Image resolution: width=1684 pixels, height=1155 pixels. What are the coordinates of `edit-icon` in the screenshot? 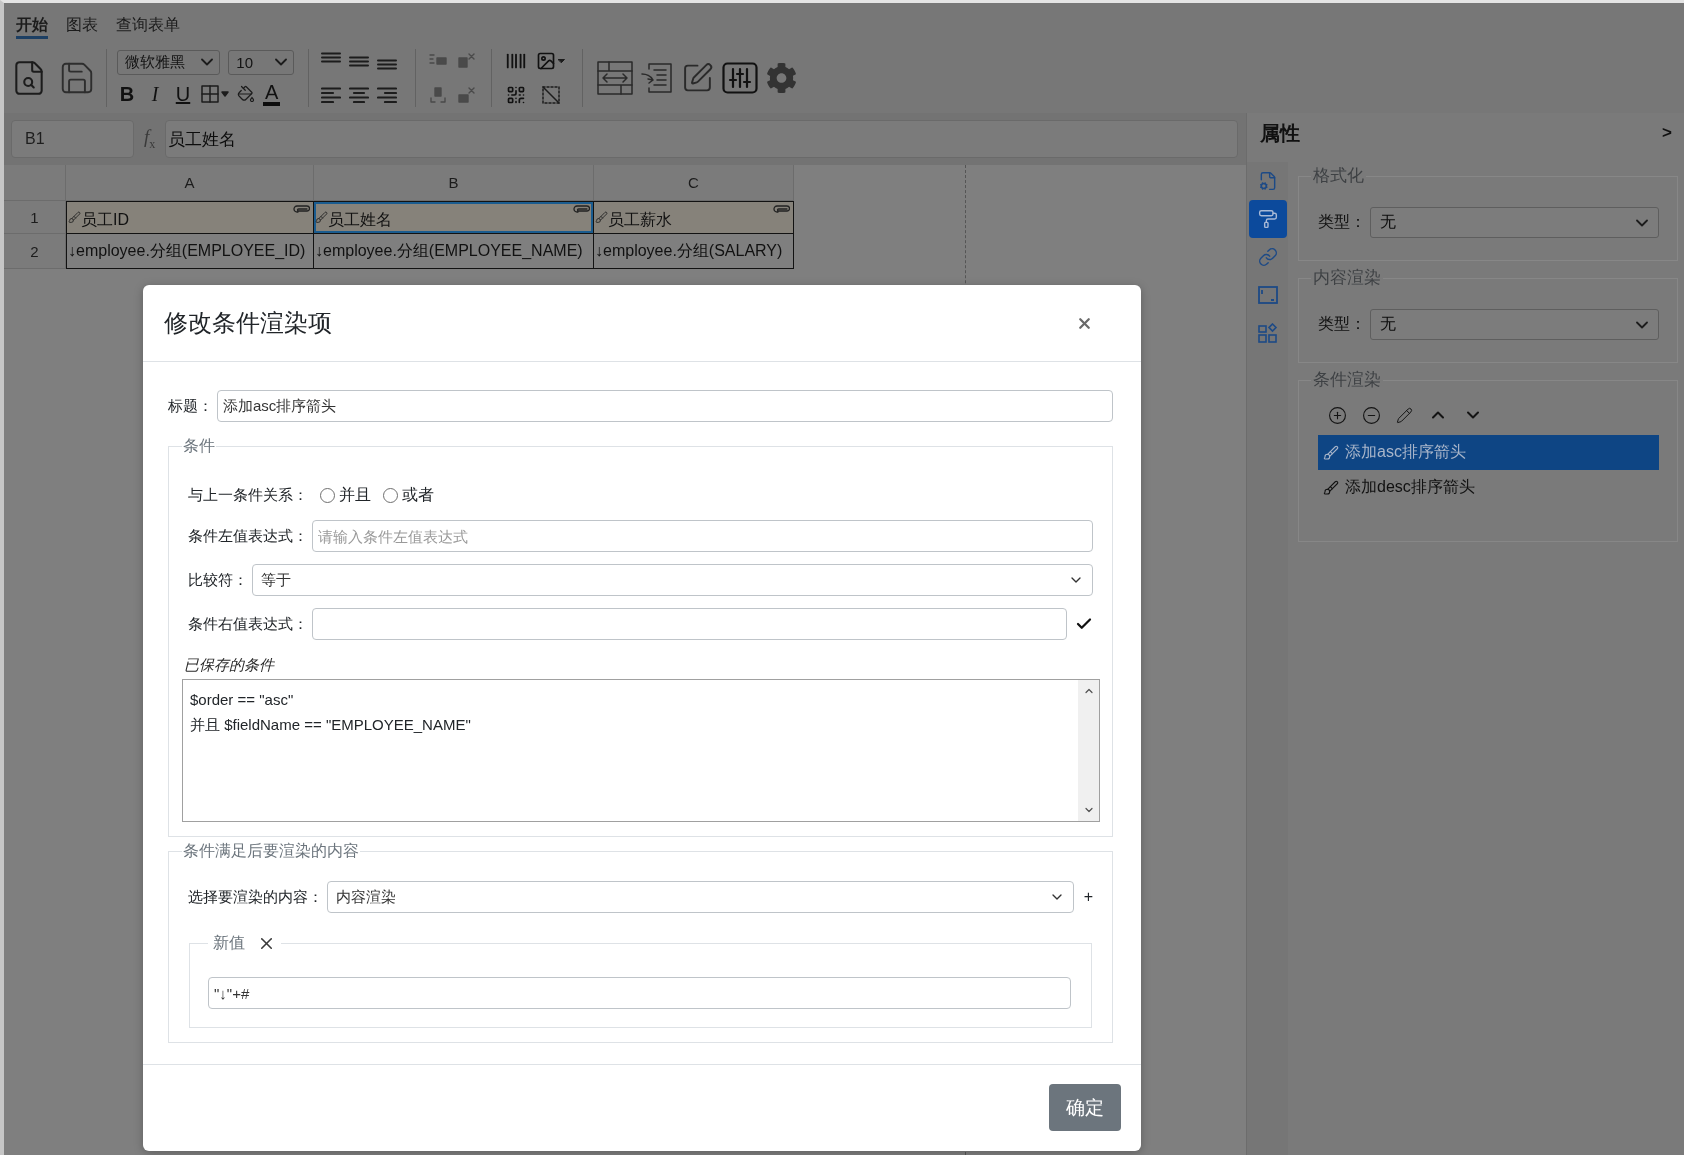 It's located at (1404, 415).